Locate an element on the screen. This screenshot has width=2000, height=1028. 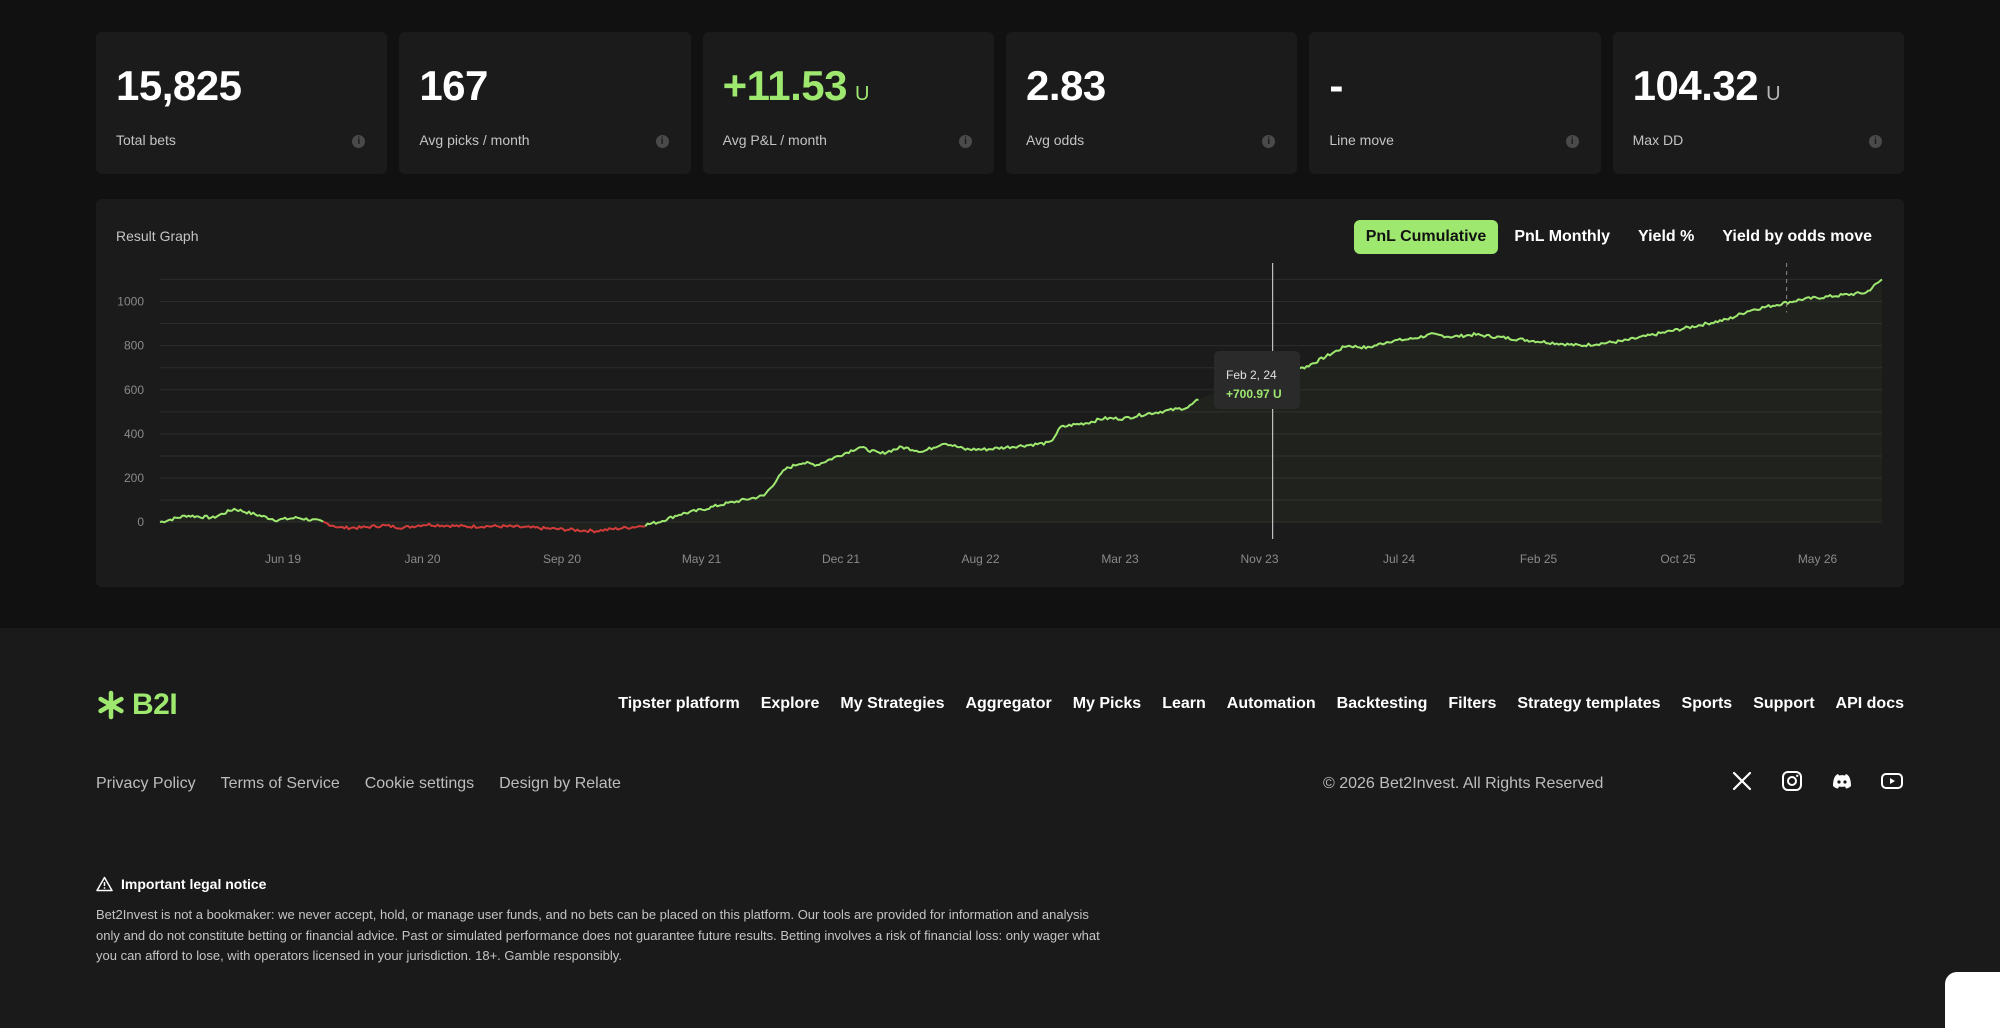
nav-explore: Explore is located at coordinates (790, 704).